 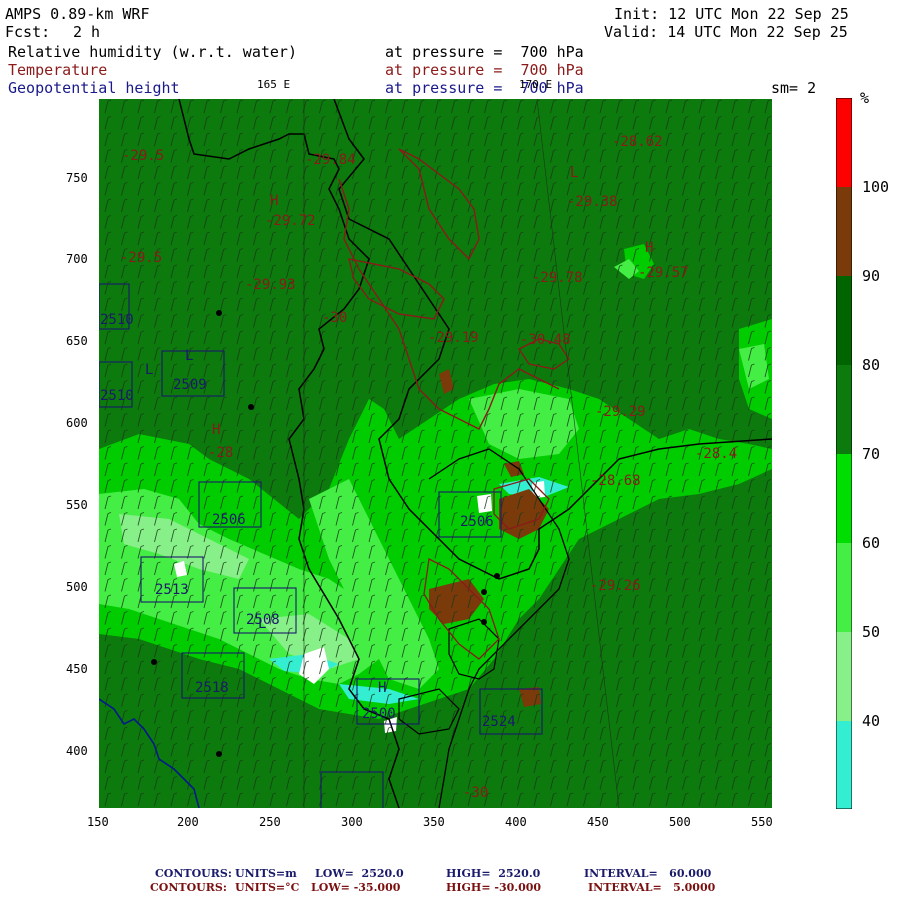 I want to click on y-tick: 450, so click(x=77, y=669).